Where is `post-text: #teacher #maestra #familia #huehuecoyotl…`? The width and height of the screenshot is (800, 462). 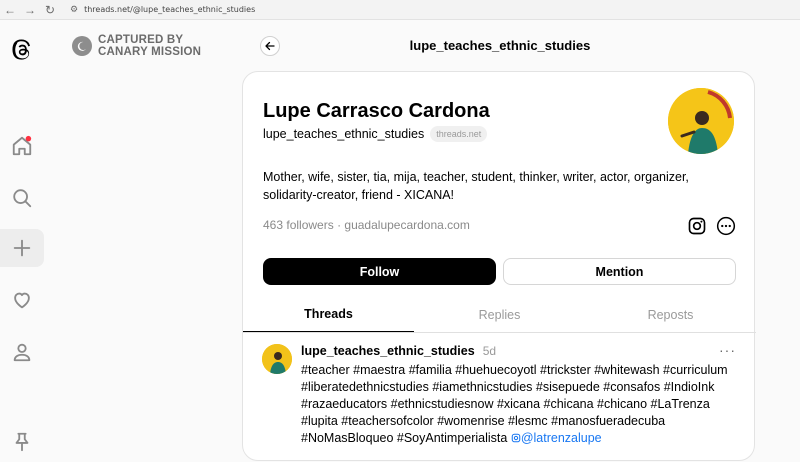
post-text: #teacher #maestra #familia #huehuecoyotl… is located at coordinates (521, 404).